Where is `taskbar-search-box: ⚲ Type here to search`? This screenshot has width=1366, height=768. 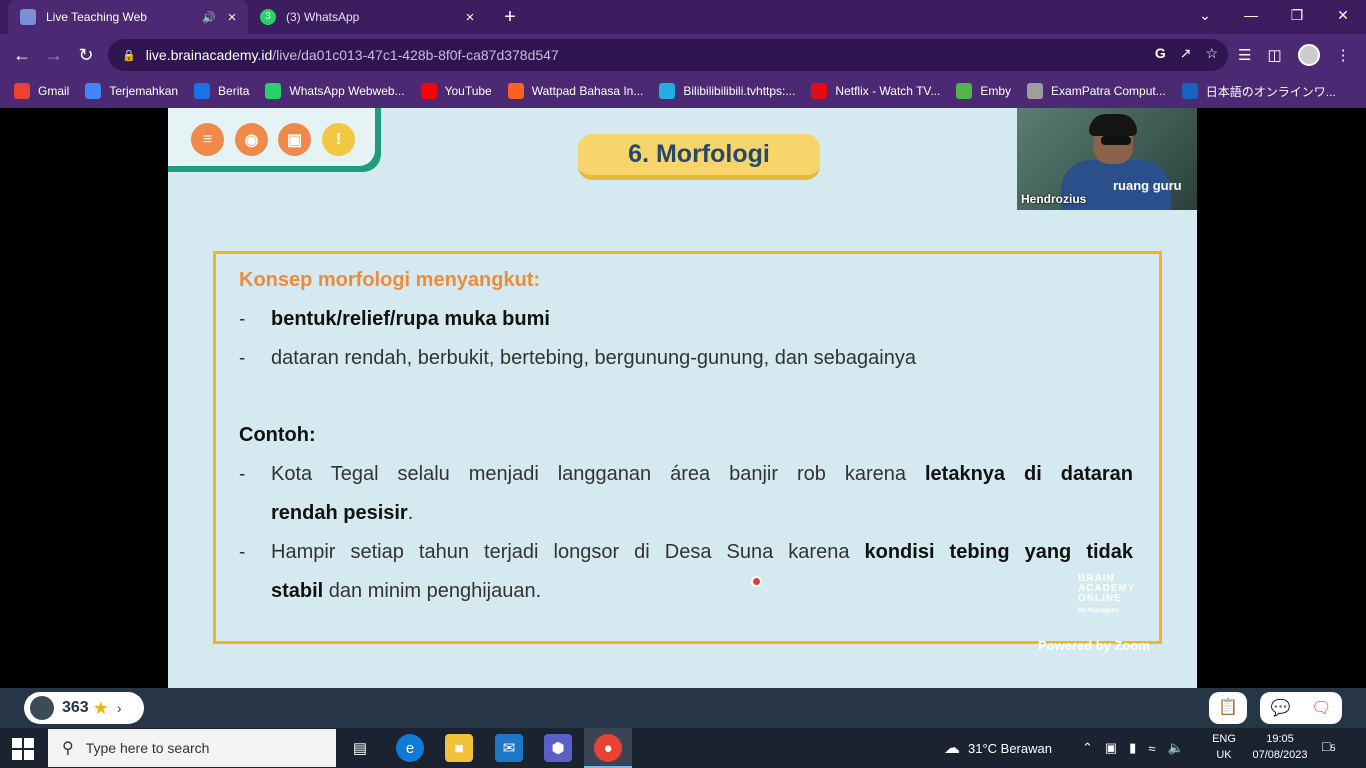
taskbar-search-box: ⚲ Type here to search is located at coordinates (192, 748).